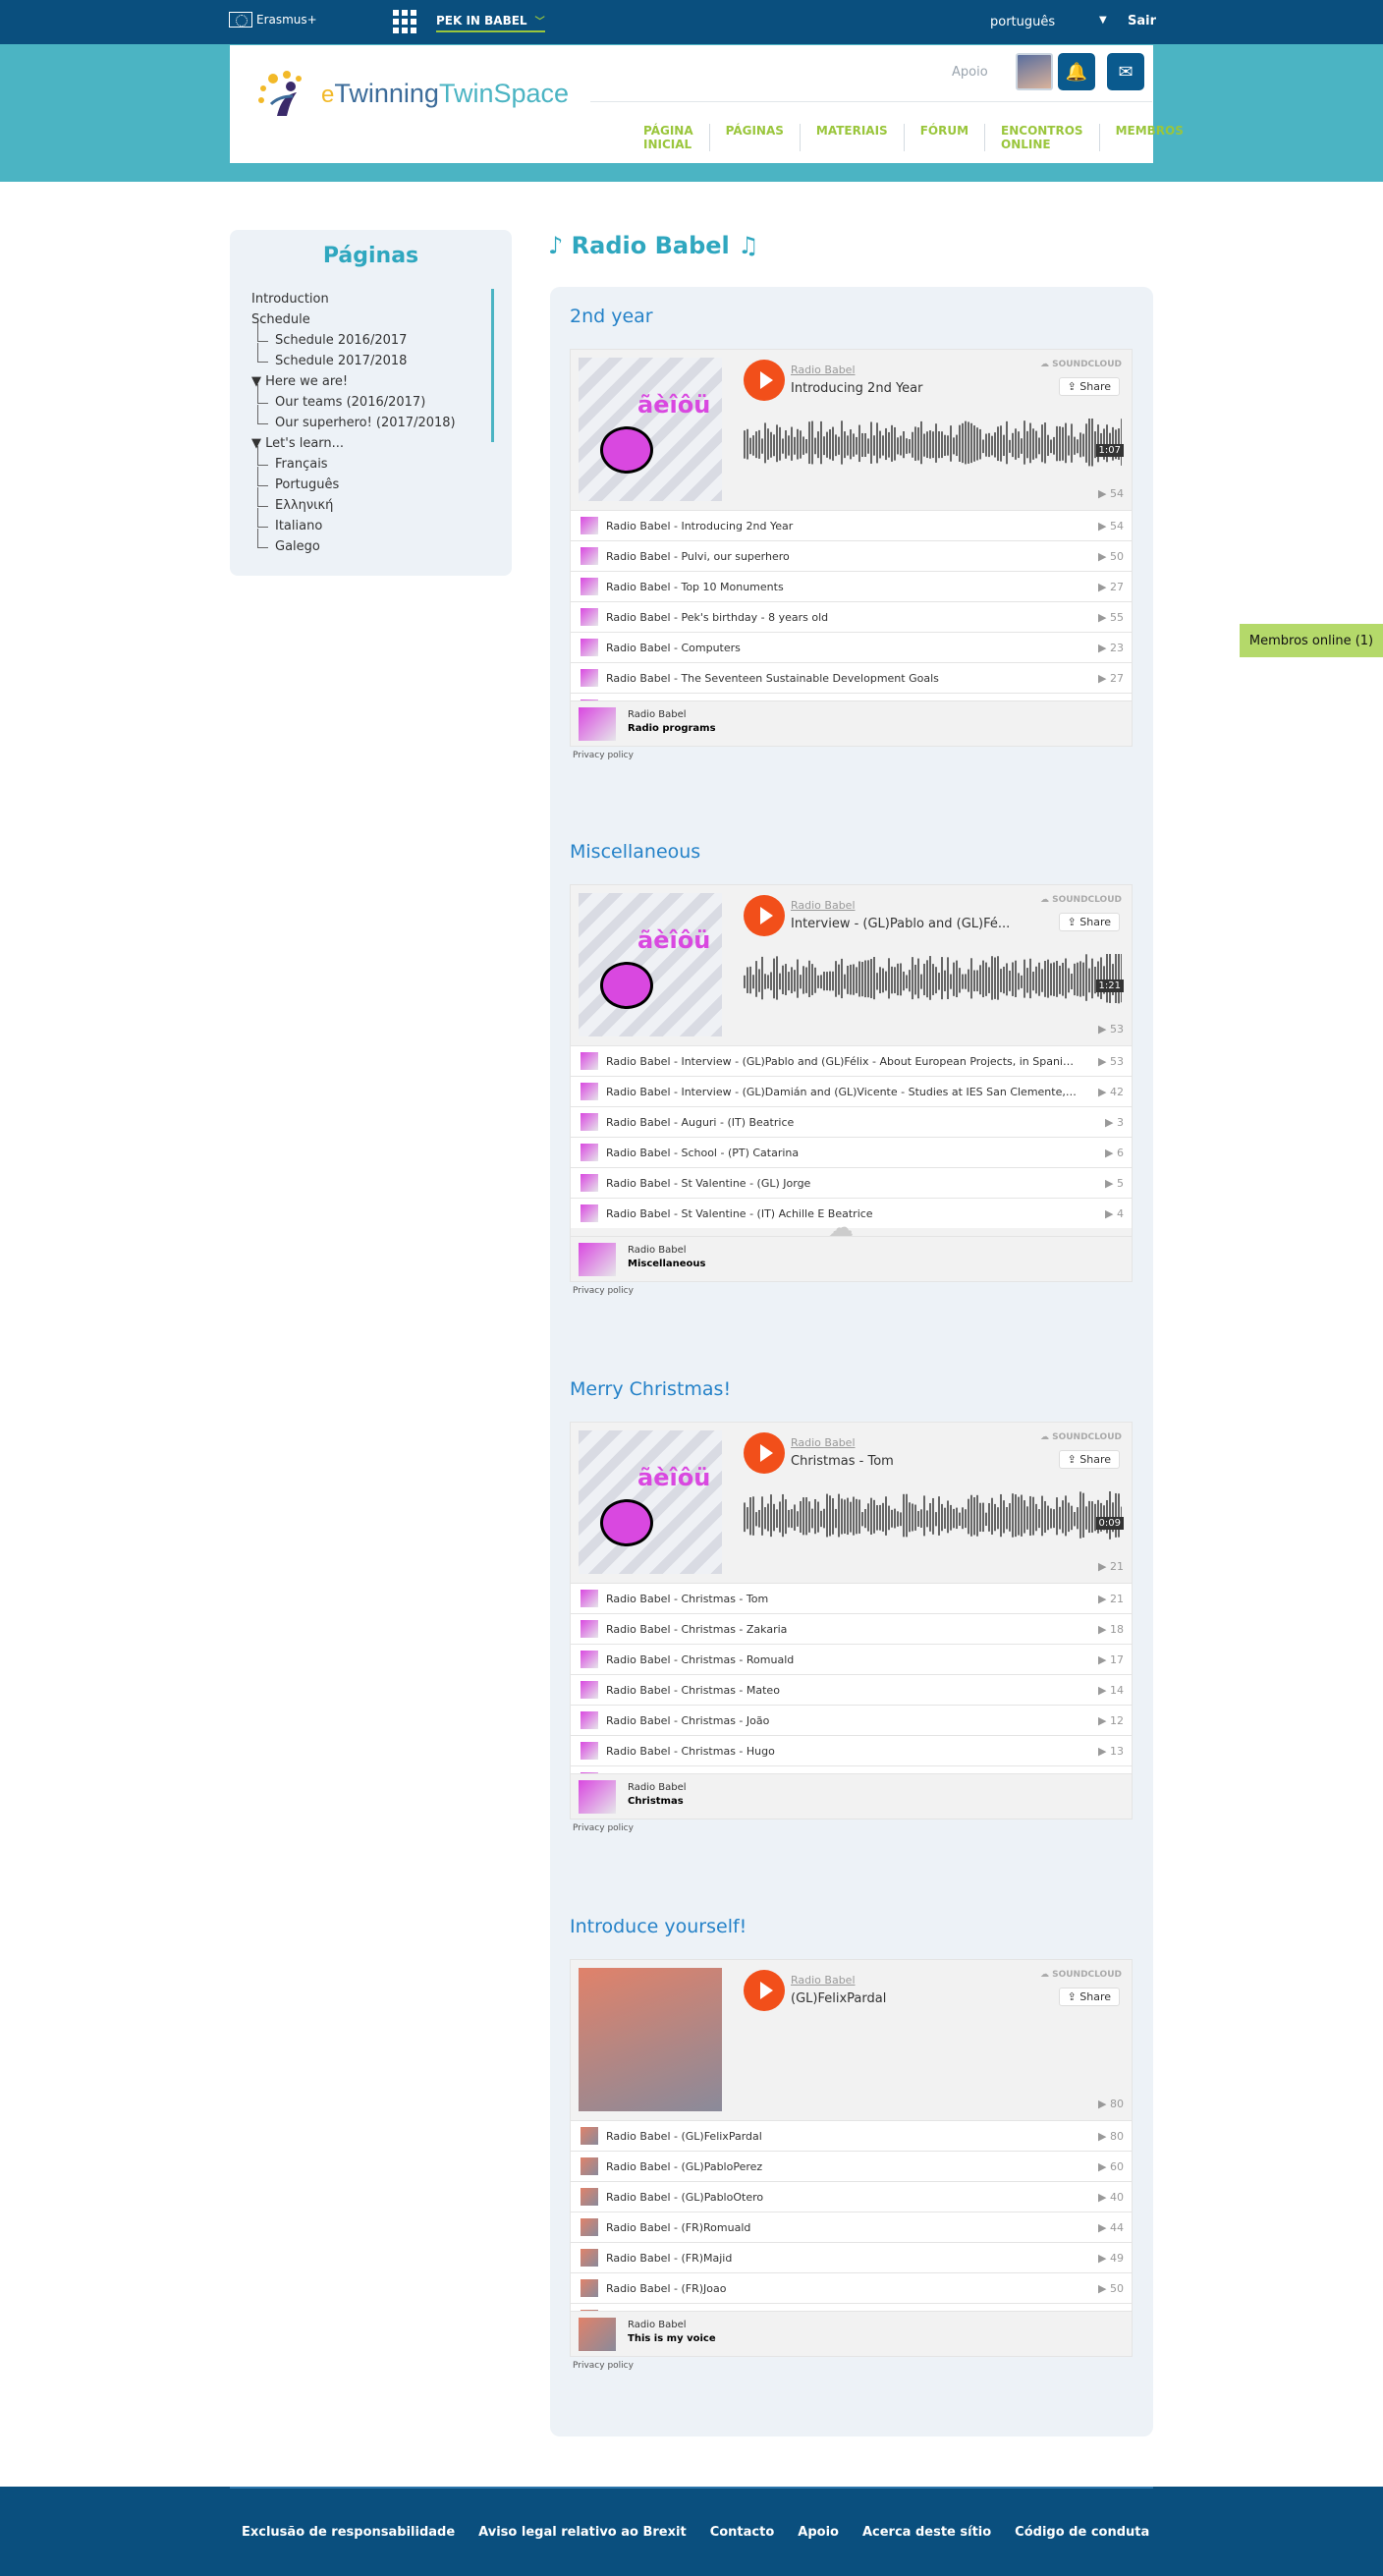 The image size is (1383, 2576). I want to click on track-row: Radio Babel - (GL)PabloPerez ▶ 60, so click(851, 2166).